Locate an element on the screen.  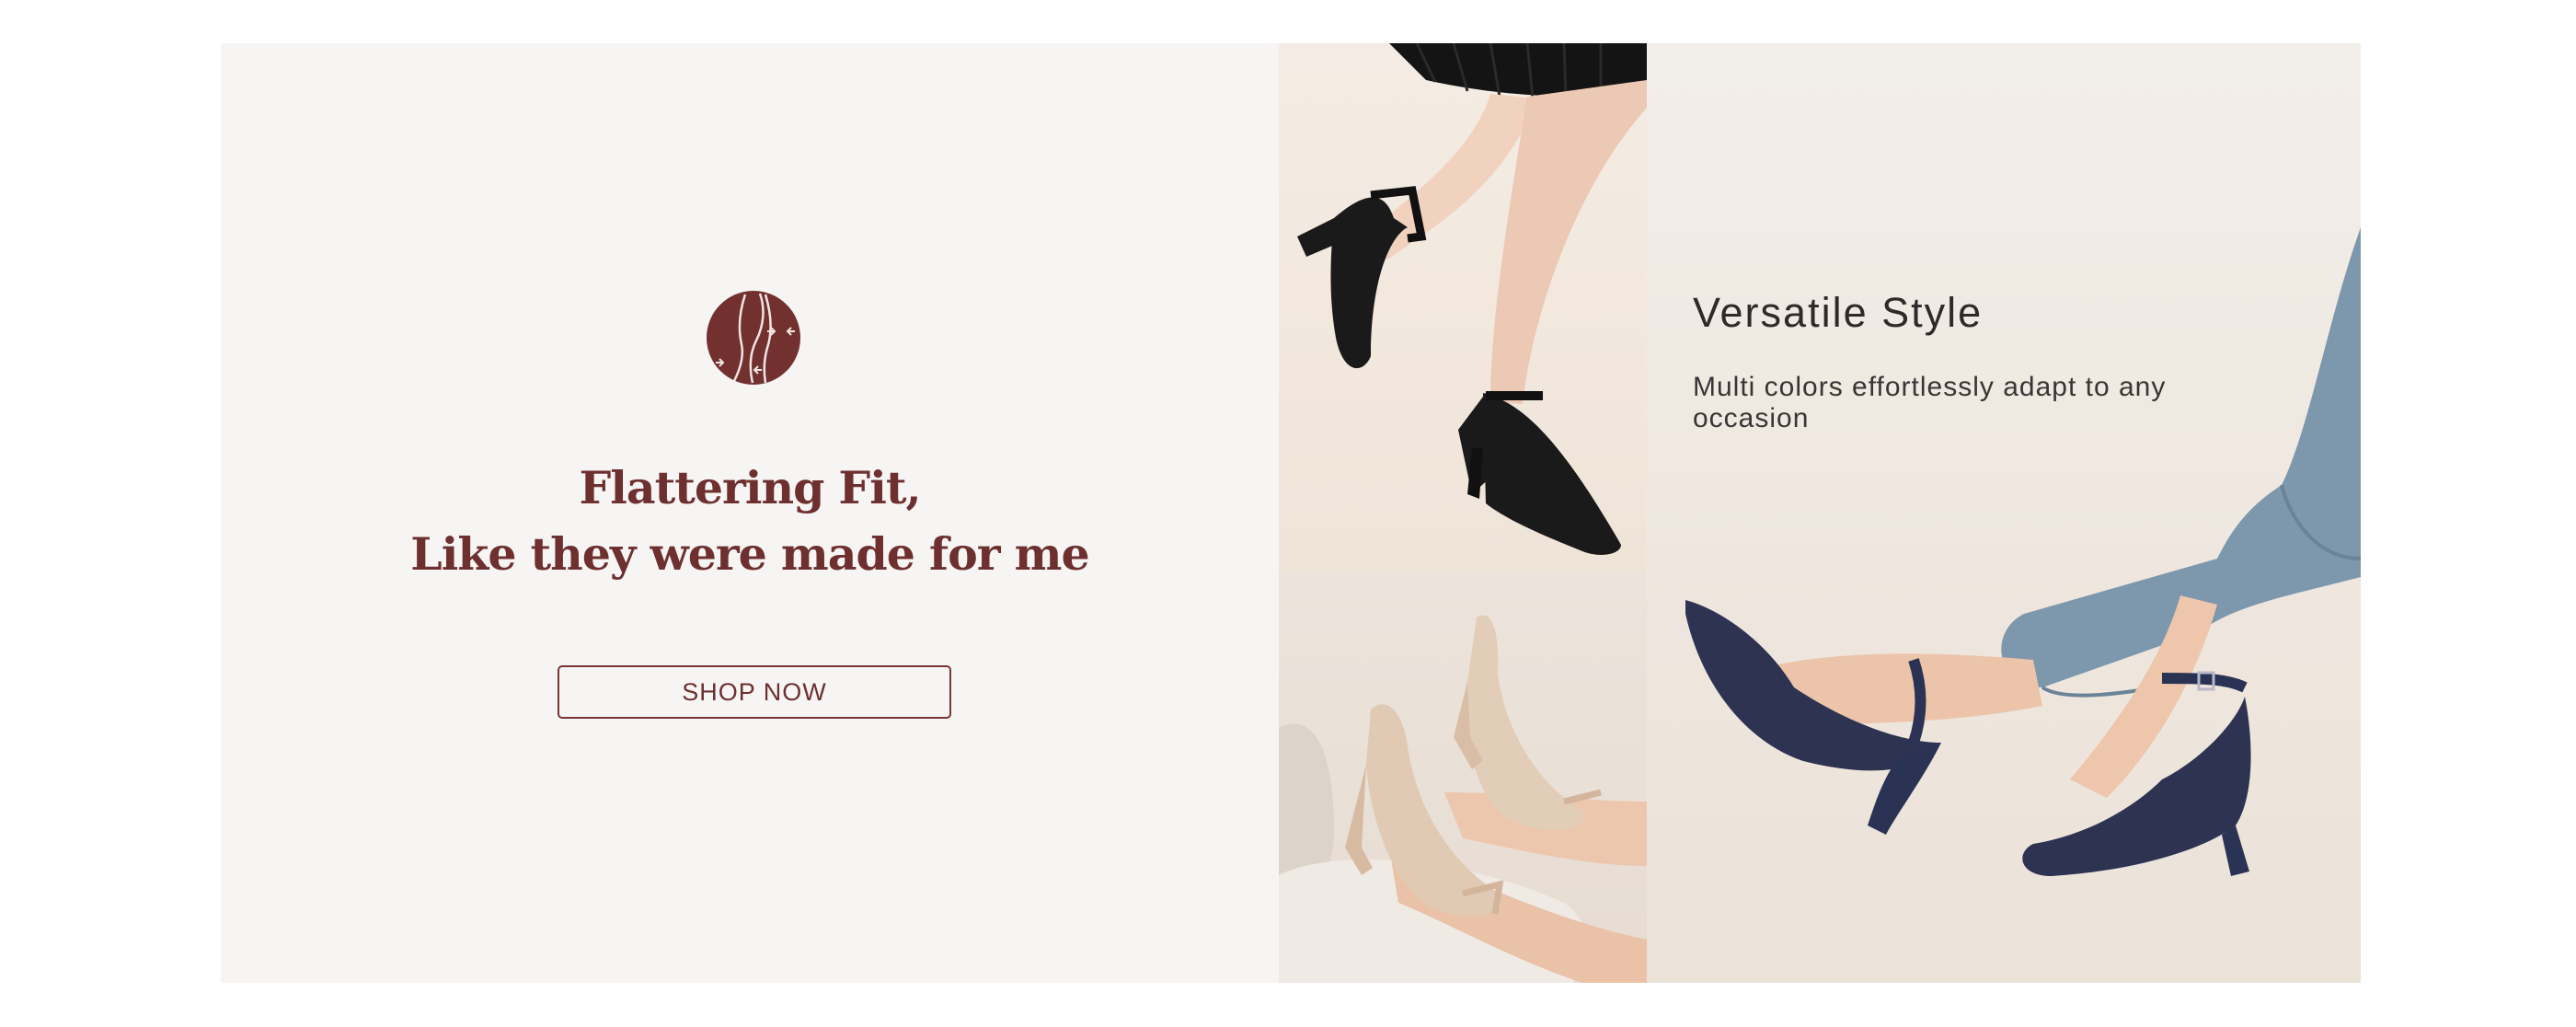
promo-headline-line2: Like they were made for me is located at coordinates (749, 554).